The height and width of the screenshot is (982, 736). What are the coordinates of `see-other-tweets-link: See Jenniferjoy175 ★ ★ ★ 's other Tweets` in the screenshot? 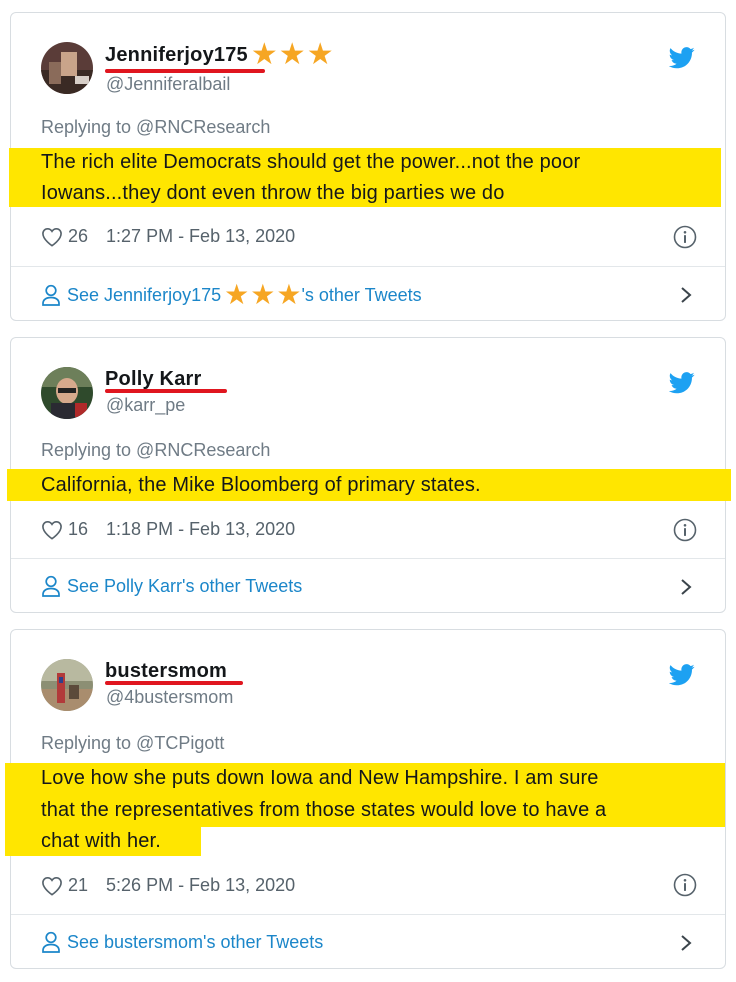 It's located at (231, 294).